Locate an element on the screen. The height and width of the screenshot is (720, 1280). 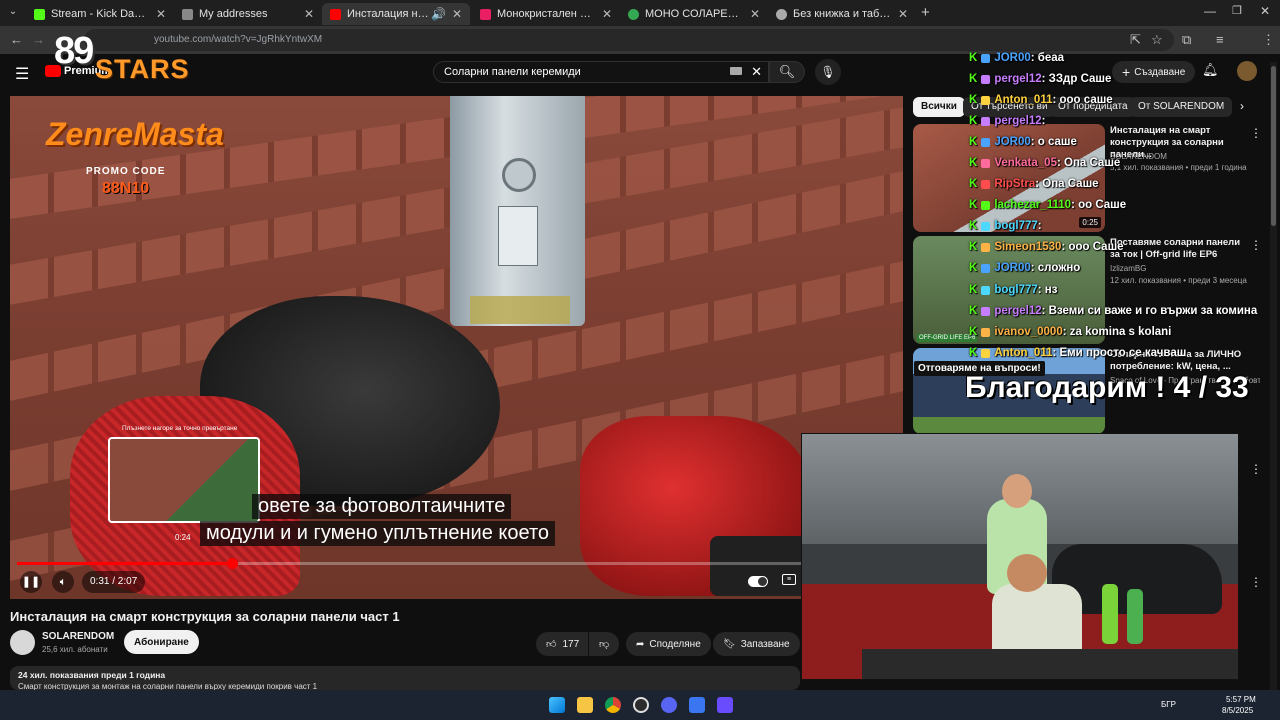
subscribe-button: Абониране is located at coordinates (161, 642).